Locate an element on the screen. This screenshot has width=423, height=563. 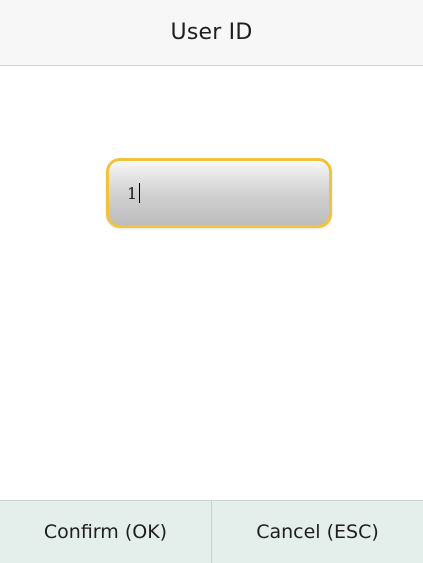
cancel-button: Cancel (ESC) is located at coordinates (317, 532).